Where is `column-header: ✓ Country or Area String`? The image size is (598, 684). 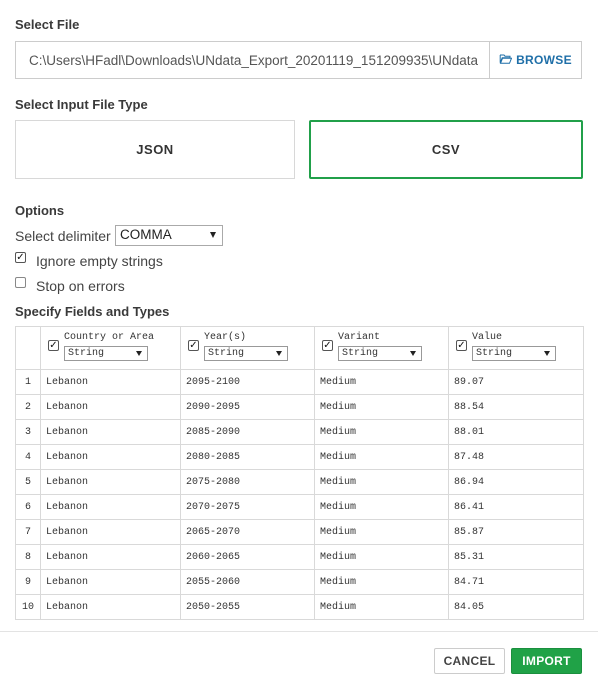
column-header: ✓ Country or Area String is located at coordinates (110, 348).